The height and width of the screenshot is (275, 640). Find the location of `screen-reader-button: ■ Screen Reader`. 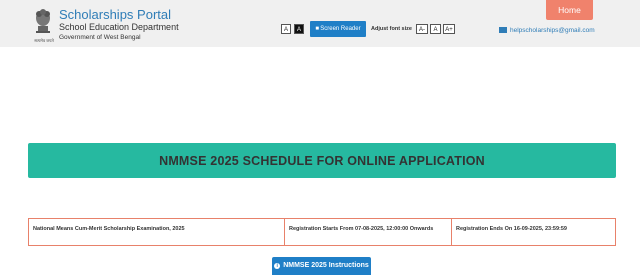

screen-reader-button: ■ Screen Reader is located at coordinates (338, 29).